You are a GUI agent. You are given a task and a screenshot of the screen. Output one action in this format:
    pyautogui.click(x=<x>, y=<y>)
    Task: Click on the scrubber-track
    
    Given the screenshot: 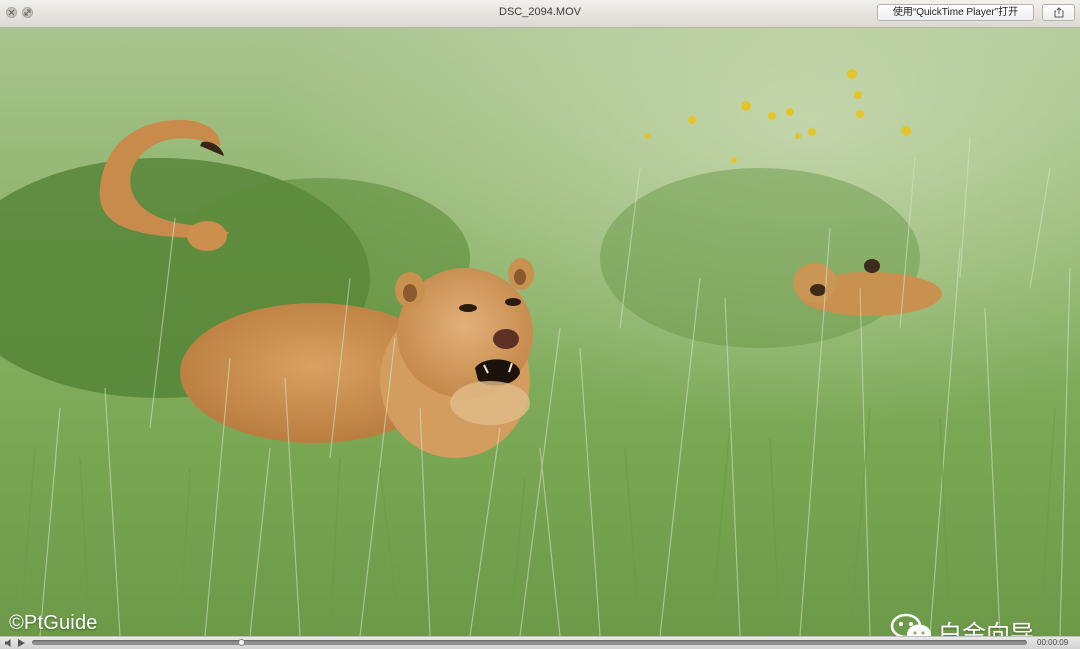 What is the action you would take?
    pyautogui.click(x=529, y=642)
    